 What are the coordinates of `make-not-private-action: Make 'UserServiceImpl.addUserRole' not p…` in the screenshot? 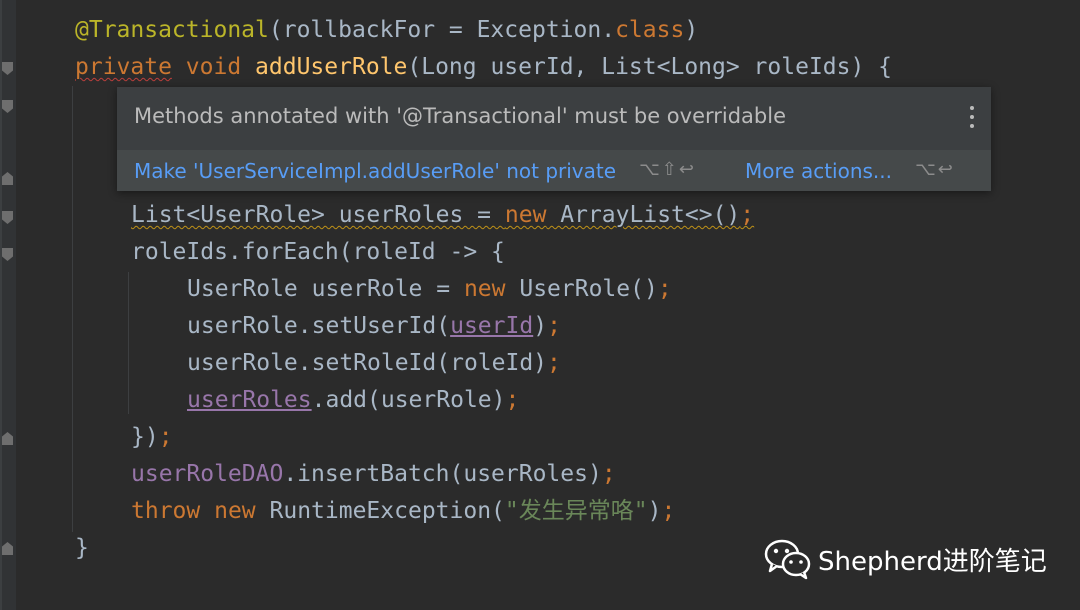 It's located at (375, 171).